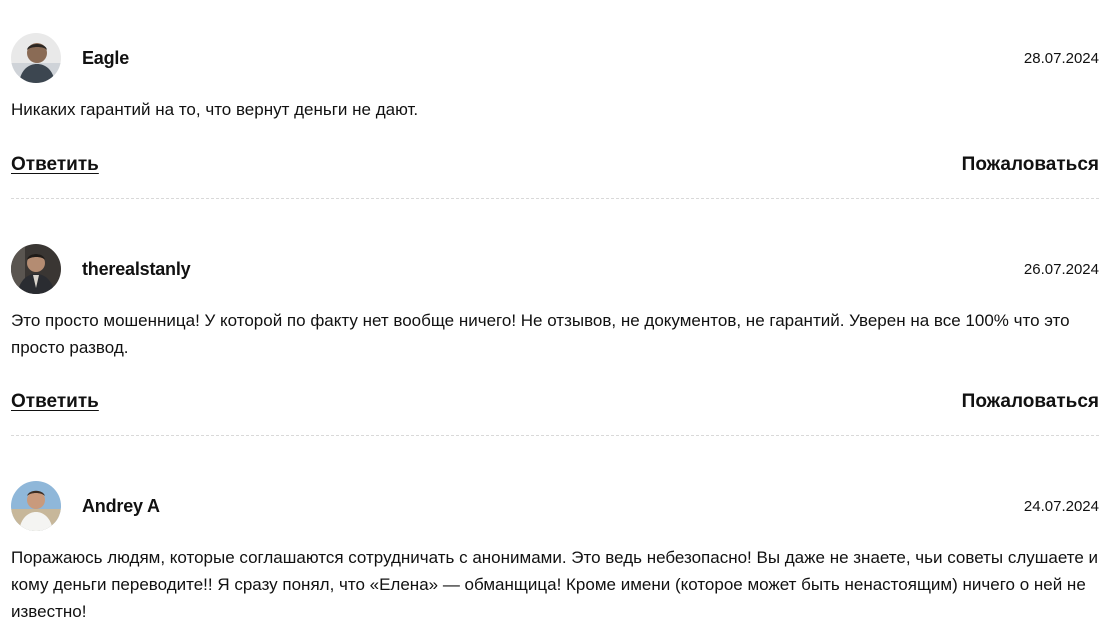  I want to click on comment-author: therealstanly, so click(136, 269).